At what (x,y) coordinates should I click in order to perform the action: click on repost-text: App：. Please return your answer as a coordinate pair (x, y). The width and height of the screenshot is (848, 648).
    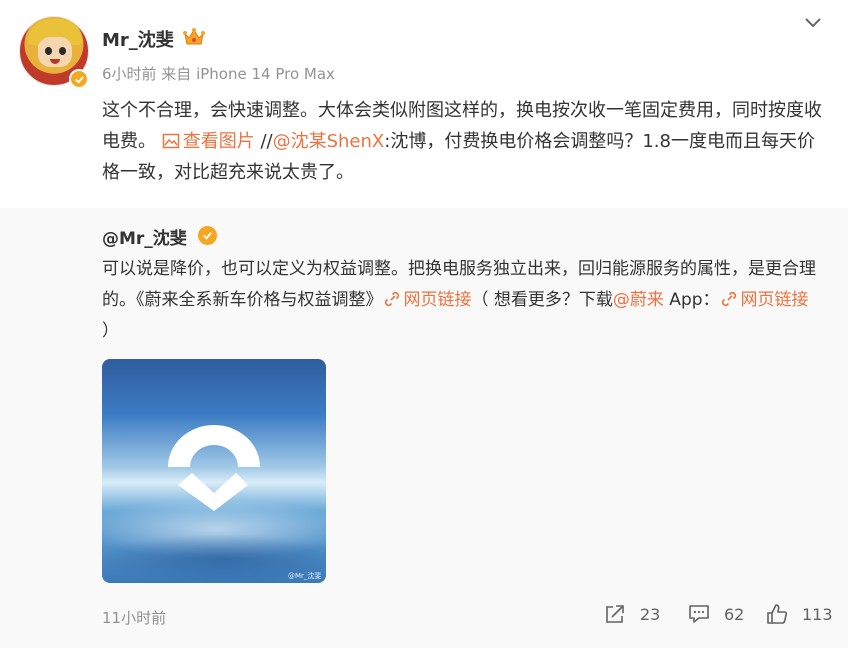
    Looking at the image, I should click on (691, 300).